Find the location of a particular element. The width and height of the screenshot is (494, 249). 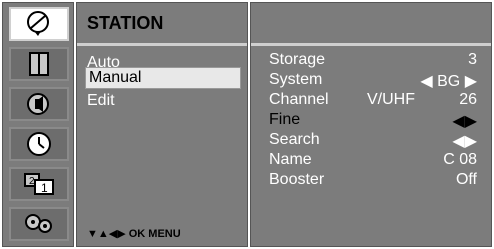

setting-label: Booster is located at coordinates (297, 179).